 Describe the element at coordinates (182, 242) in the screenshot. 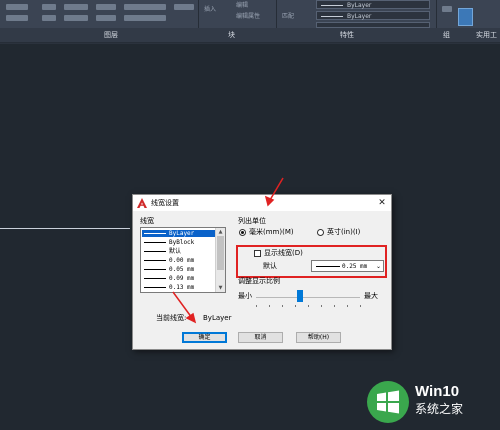

I see `list-item-label: ByBlock` at that location.